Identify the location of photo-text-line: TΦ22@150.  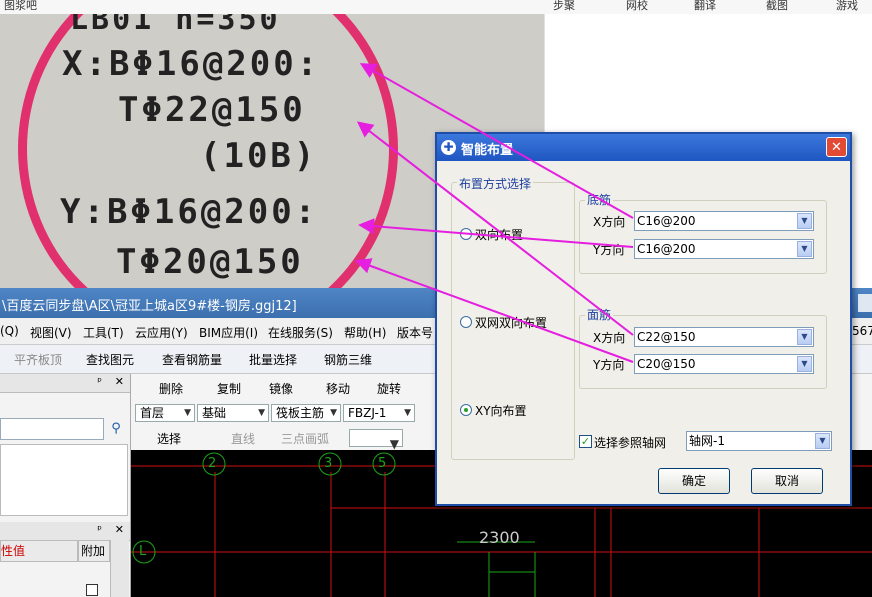
(212, 110).